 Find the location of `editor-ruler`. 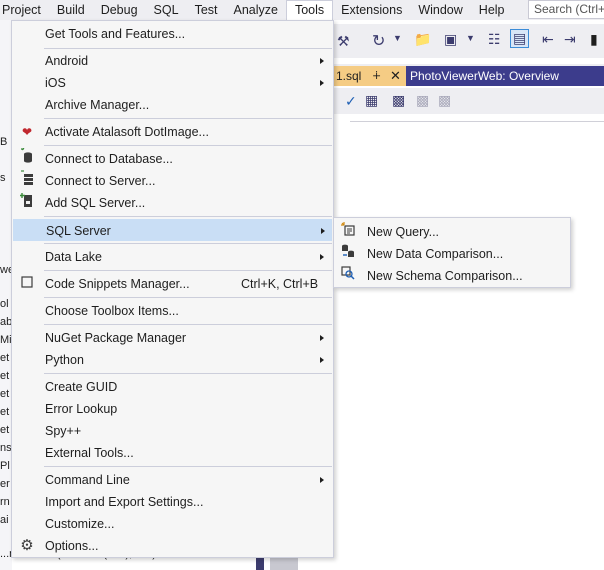

editor-ruler is located at coordinates (477, 121).